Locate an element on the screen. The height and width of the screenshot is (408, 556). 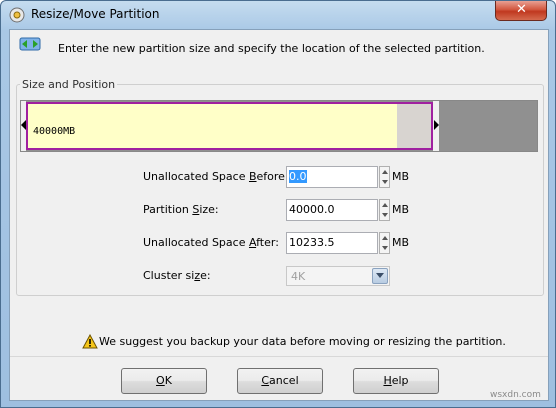
unallocated-after-label: Unallocated Space After: is located at coordinates (211, 242).